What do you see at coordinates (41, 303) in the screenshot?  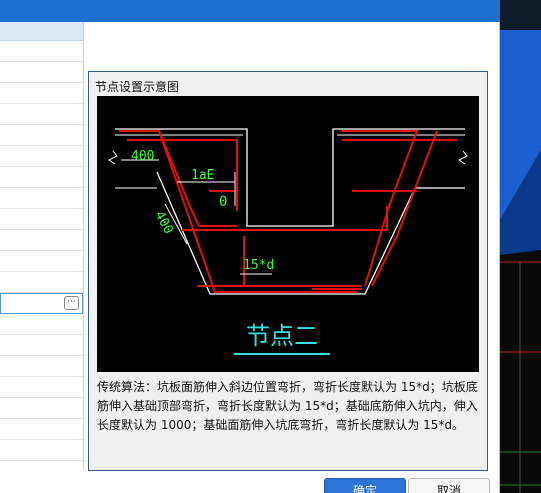 I see `property-row-selected: ···` at bounding box center [41, 303].